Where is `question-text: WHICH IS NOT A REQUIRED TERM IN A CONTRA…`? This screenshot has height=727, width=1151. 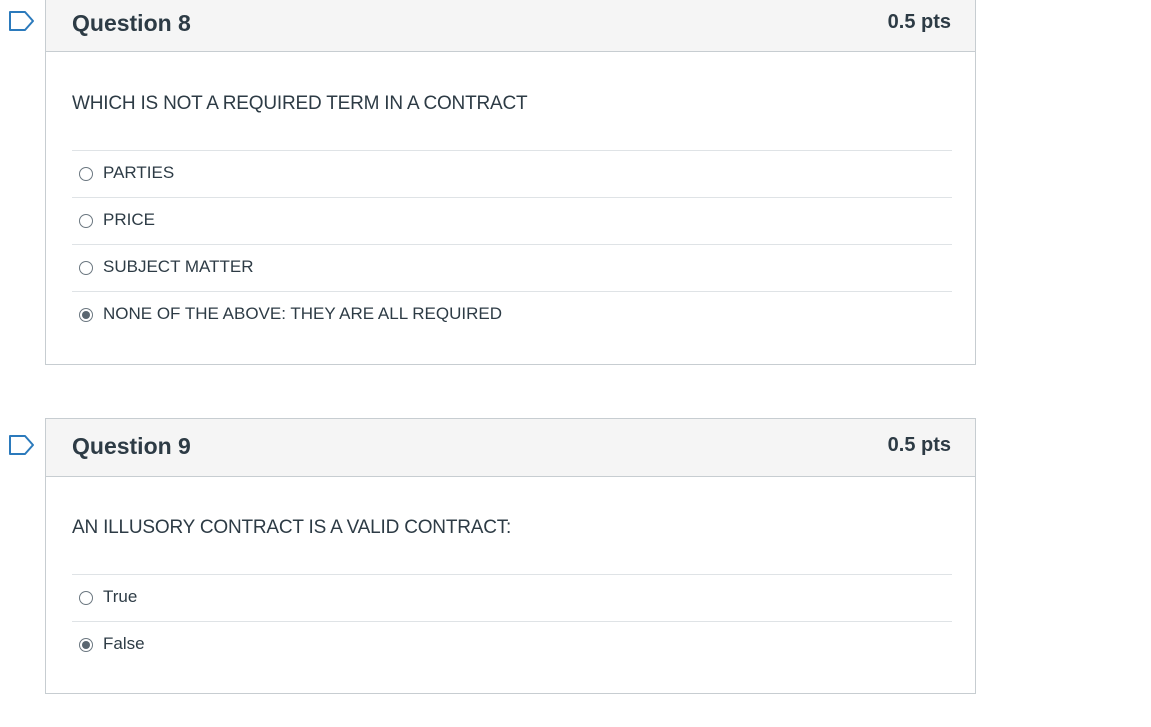 question-text: WHICH IS NOT A REQUIRED TERM IN A CONTRA… is located at coordinates (300, 103).